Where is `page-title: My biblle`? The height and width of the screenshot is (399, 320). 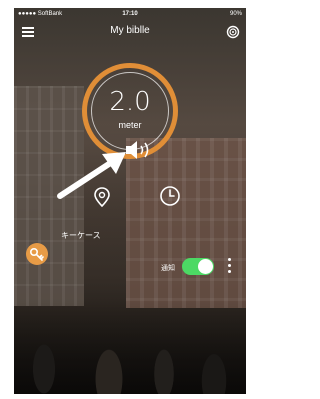
page-title: My biblle is located at coordinates (130, 30).